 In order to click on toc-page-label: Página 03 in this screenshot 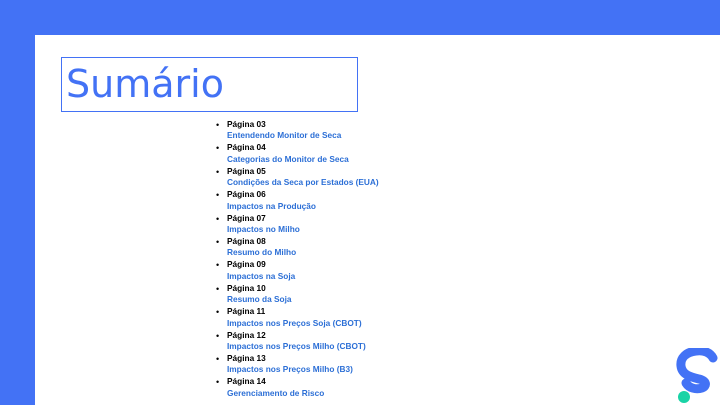, I will do `click(246, 124)`.